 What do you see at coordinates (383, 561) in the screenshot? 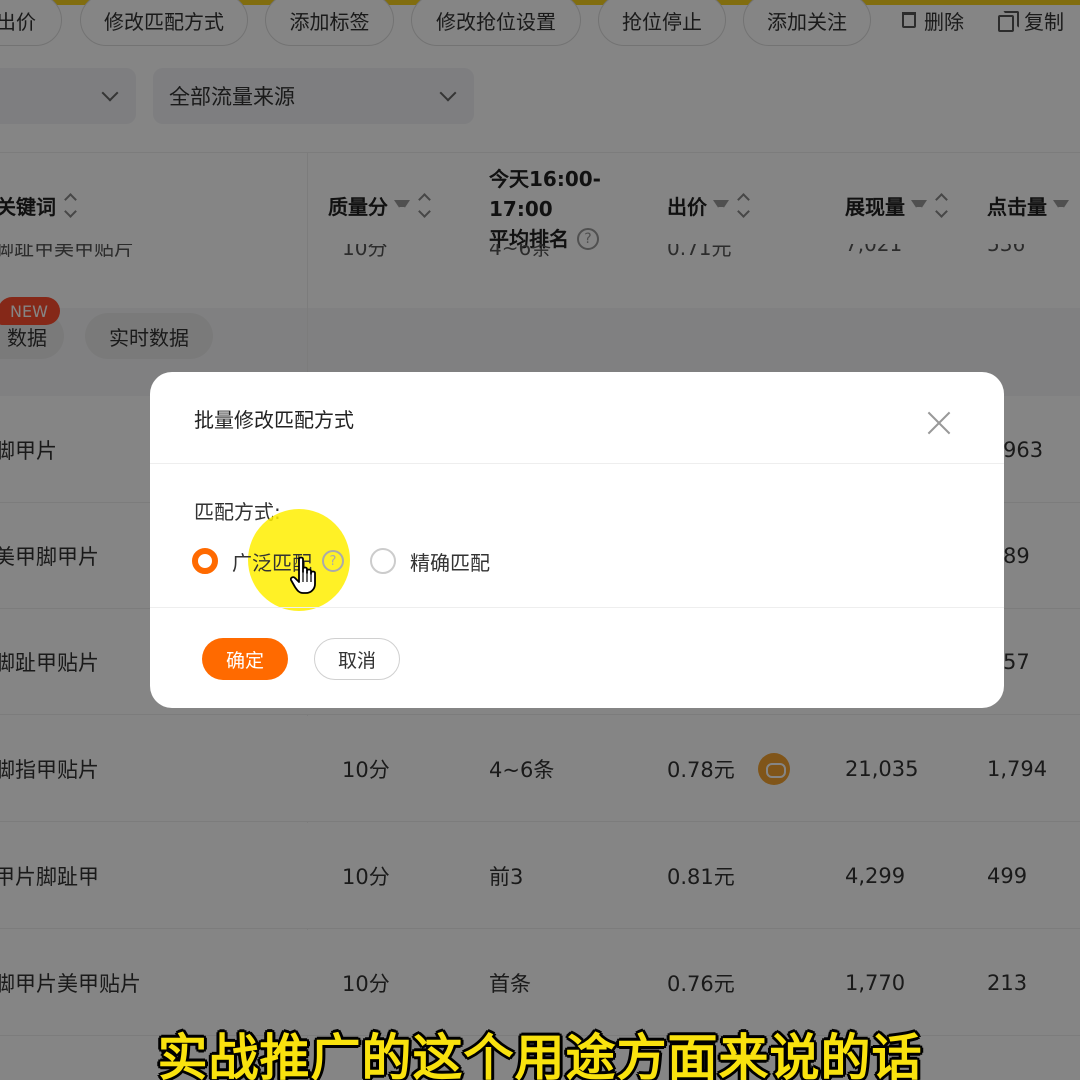
I see `radio-unchecked-icon` at bounding box center [383, 561].